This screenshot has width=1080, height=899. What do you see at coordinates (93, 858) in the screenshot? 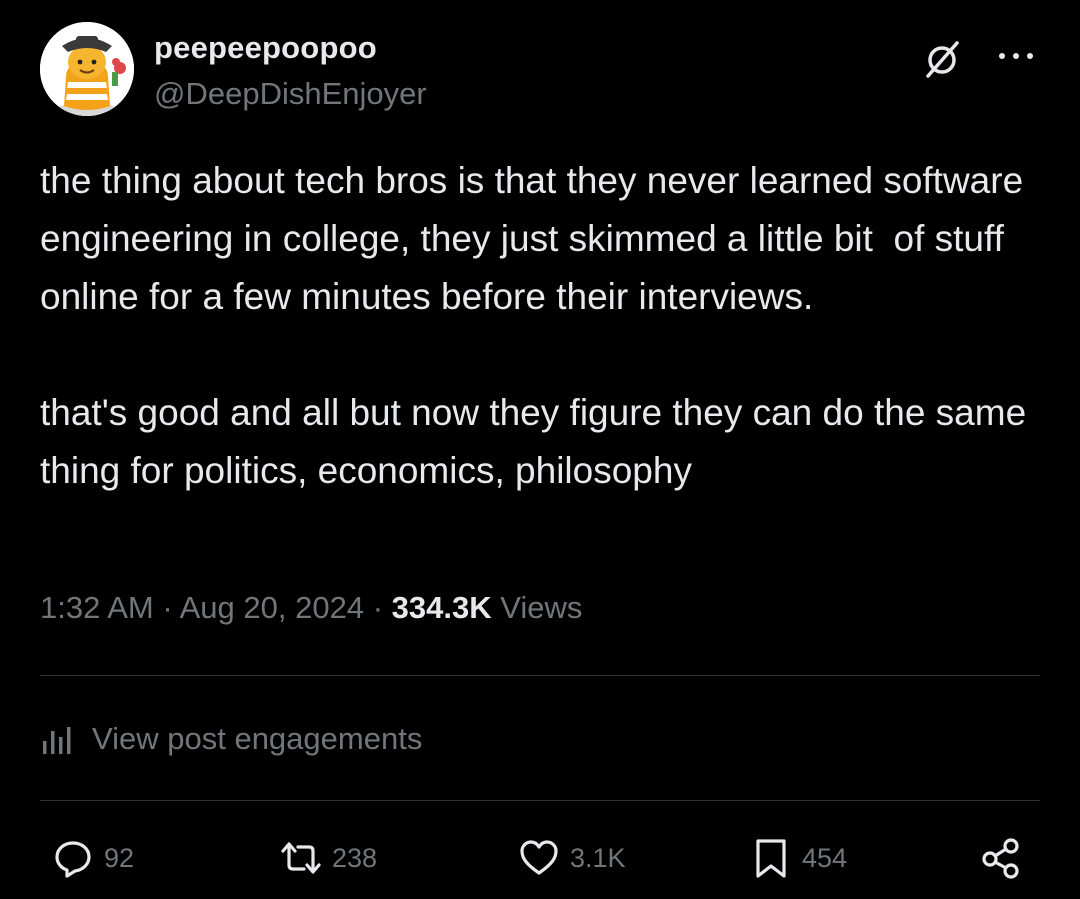
I see `reply-button: 92` at bounding box center [93, 858].